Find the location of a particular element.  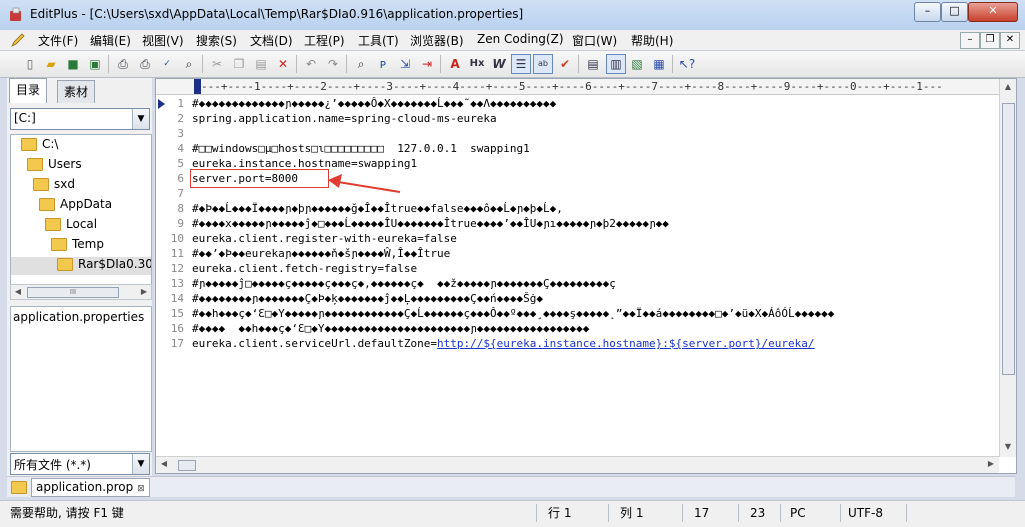

menu-file: 文件(F) is located at coordinates (58, 40).